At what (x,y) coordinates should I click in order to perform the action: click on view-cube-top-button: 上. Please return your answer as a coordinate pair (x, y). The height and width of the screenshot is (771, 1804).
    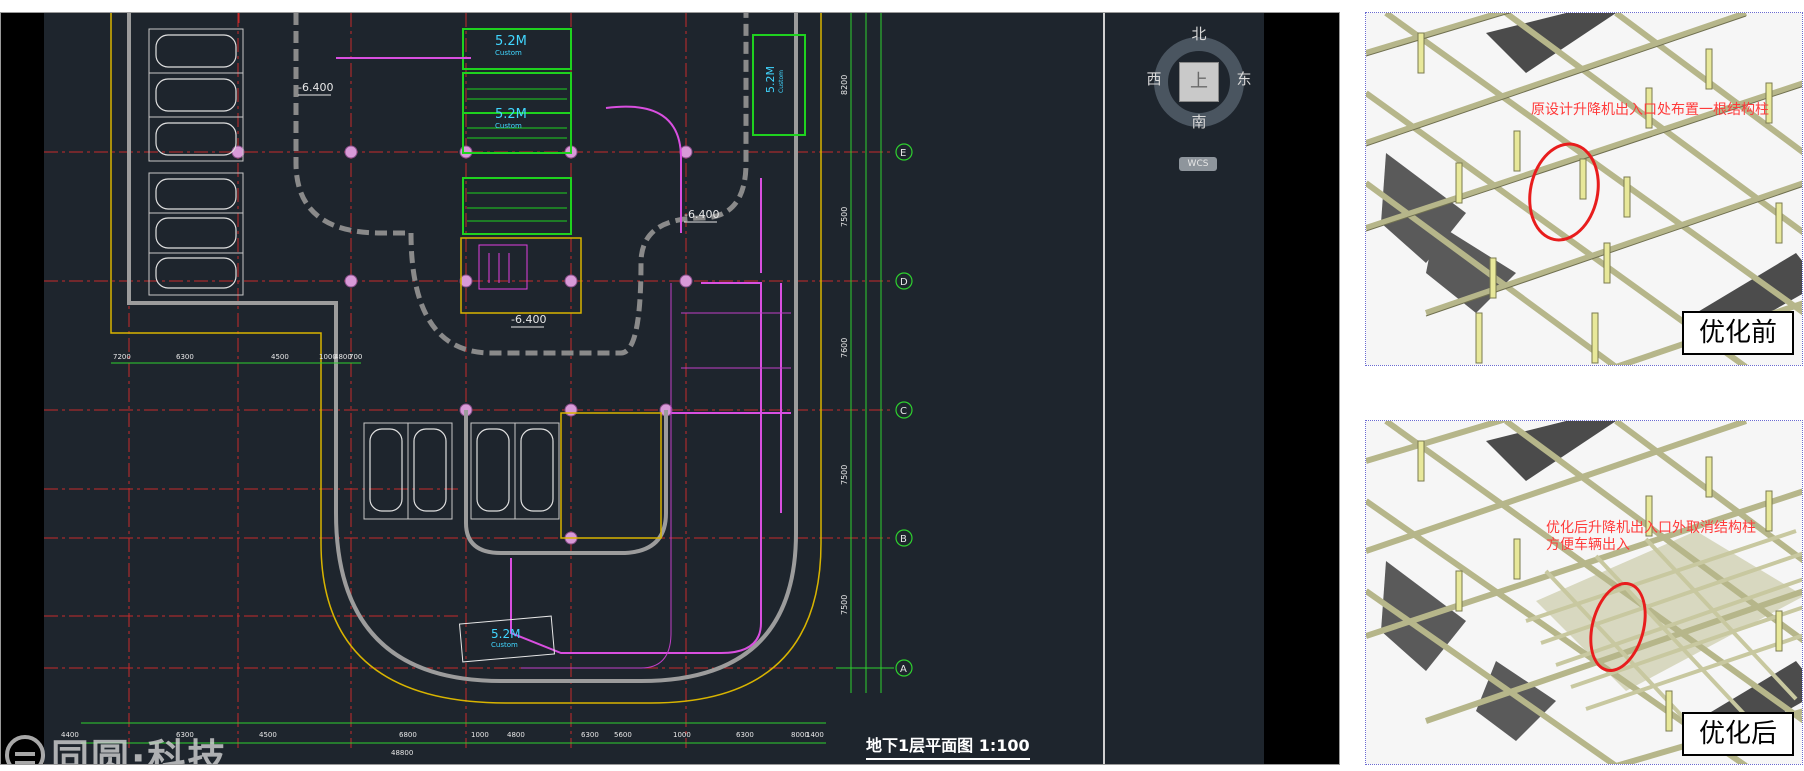
    Looking at the image, I should click on (1199, 82).